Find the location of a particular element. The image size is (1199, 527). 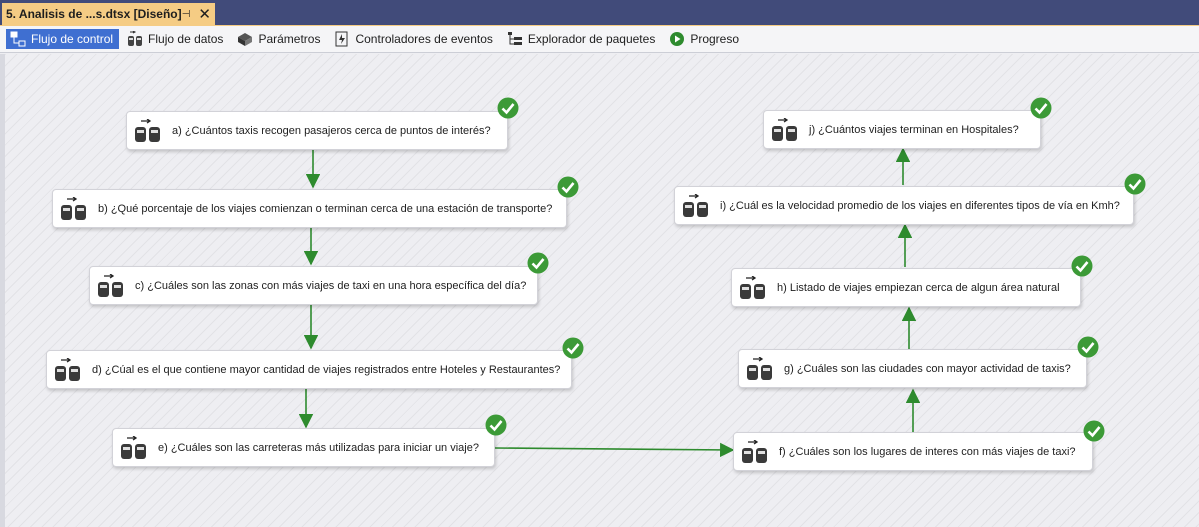

document-tab: 5. Analisis de ...s.dtsx [Diseño] ⊣ ✕ is located at coordinates (108, 14).